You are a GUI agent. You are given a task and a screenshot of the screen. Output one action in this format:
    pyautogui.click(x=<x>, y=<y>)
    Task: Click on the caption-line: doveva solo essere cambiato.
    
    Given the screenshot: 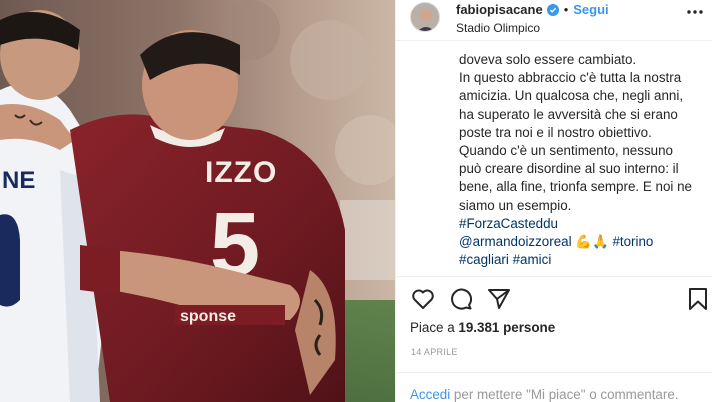 What is the action you would take?
    pyautogui.click(x=548, y=59)
    